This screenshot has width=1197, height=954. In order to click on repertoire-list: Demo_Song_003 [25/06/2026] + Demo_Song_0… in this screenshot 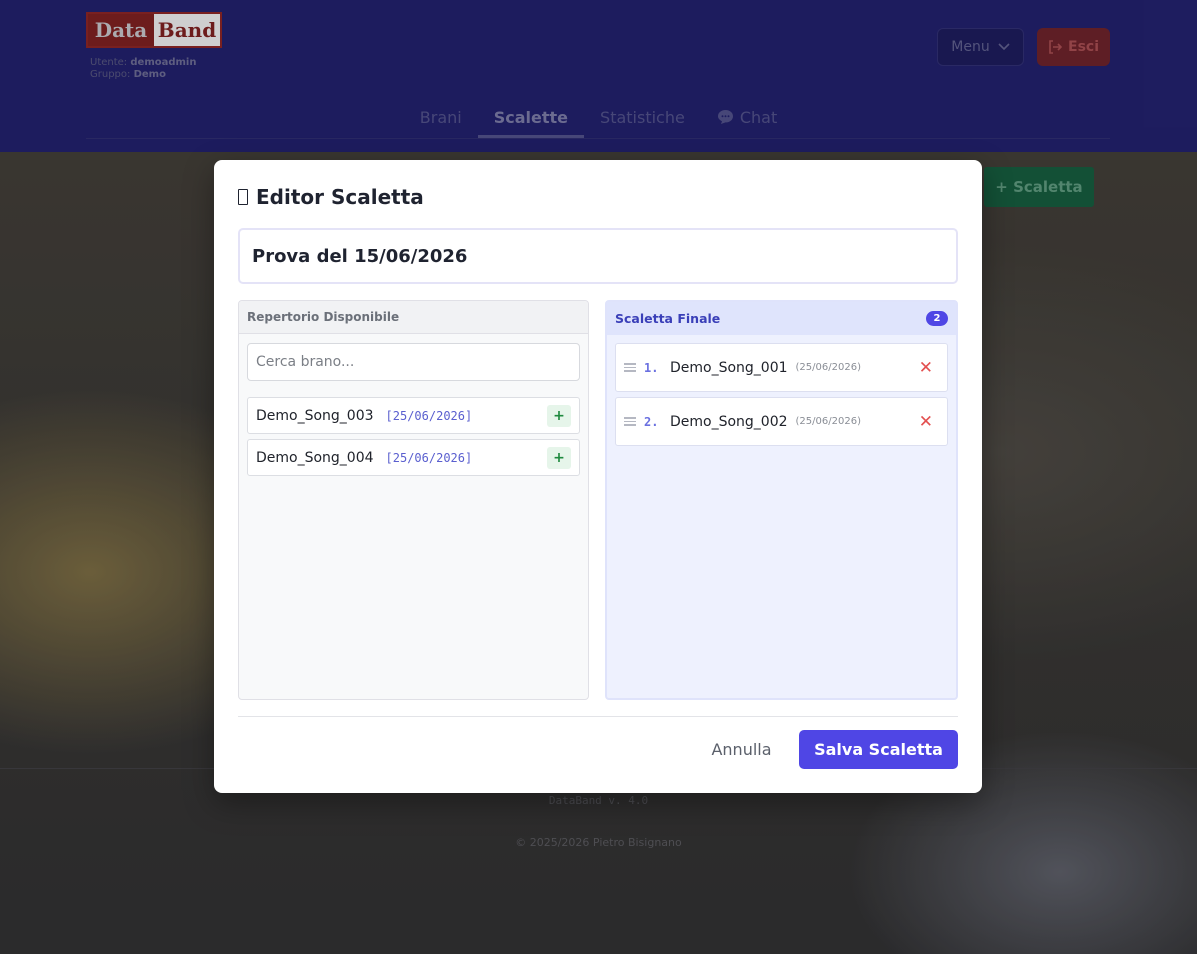, I will do `click(413, 439)`.